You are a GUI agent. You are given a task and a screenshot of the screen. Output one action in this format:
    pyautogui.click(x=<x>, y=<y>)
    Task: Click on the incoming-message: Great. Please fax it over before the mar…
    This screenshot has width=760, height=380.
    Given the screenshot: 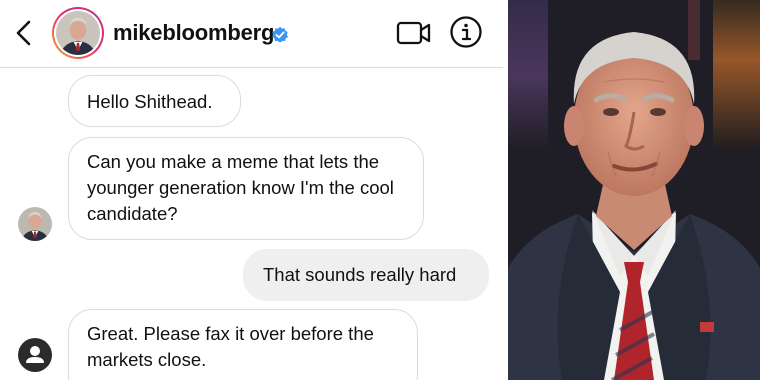 What is the action you would take?
    pyautogui.click(x=243, y=344)
    